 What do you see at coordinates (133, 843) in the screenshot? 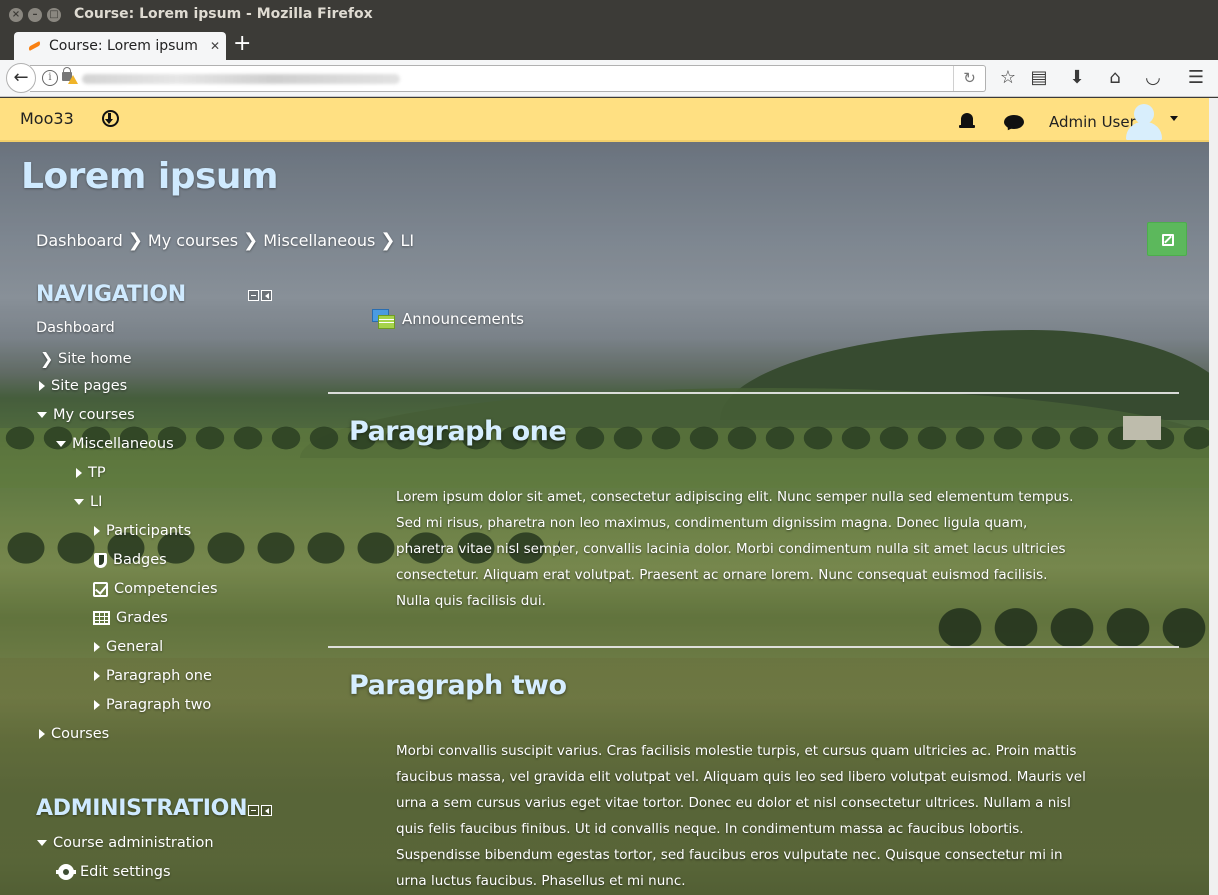
I see `admin-course-administration-label: Course administration` at bounding box center [133, 843].